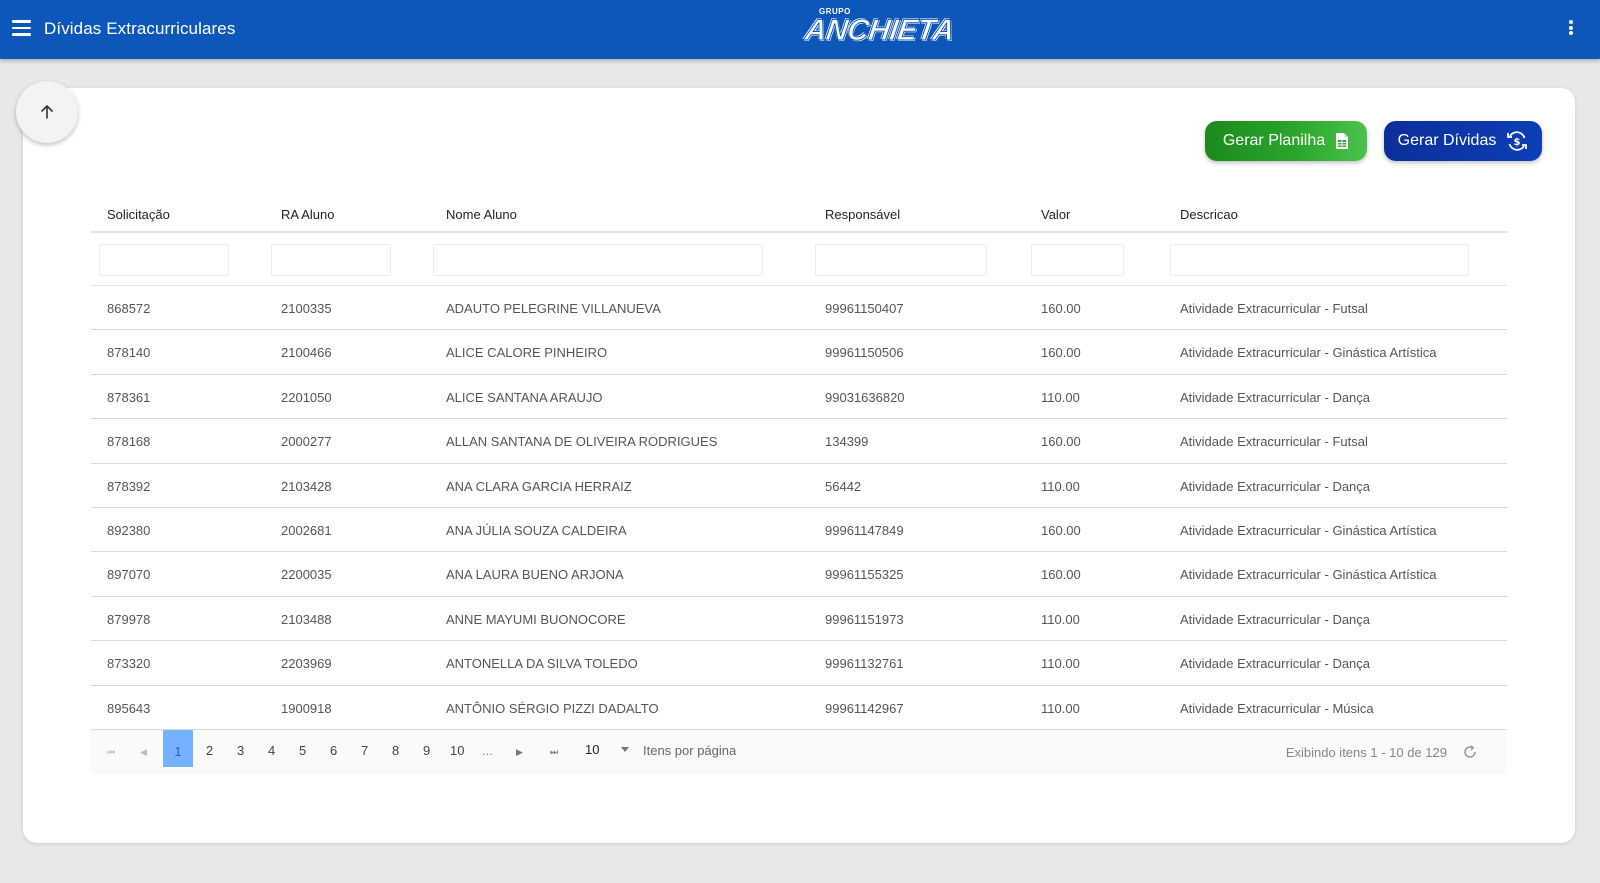  Describe the element at coordinates (129, 353) in the screenshot. I see `cell-solicitacao: 878140` at that location.